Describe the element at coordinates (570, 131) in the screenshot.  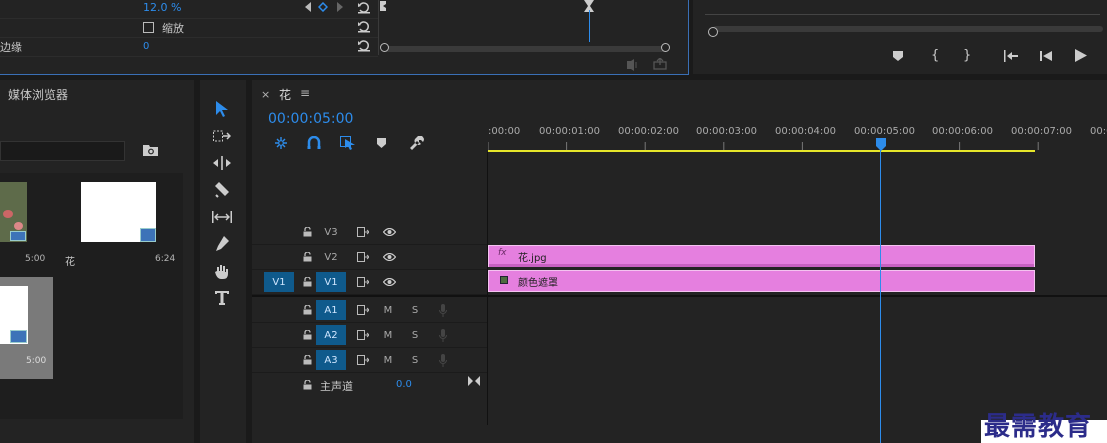
I see `ruler-label: 00:00:01:00` at that location.